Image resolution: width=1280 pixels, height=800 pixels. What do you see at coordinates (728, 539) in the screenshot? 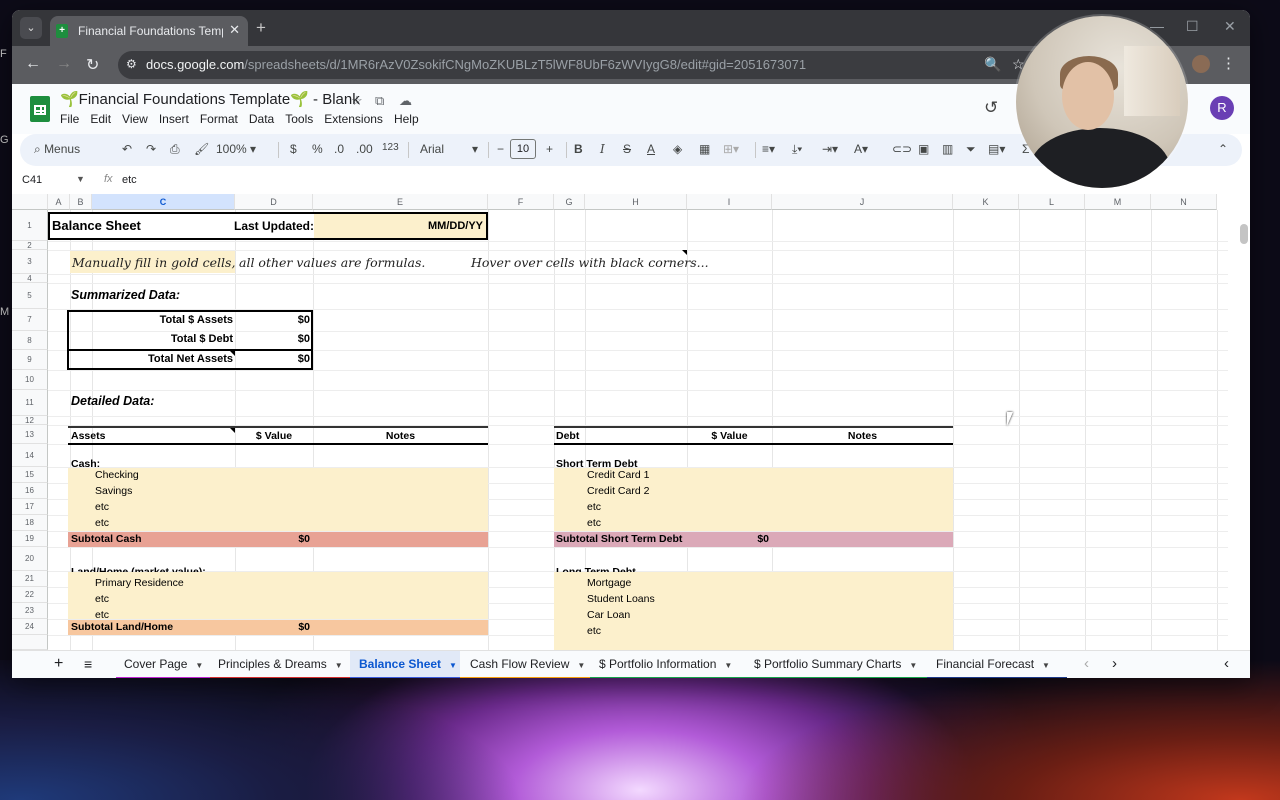
I see `subtotal-short-term-value: $0` at bounding box center [728, 539].